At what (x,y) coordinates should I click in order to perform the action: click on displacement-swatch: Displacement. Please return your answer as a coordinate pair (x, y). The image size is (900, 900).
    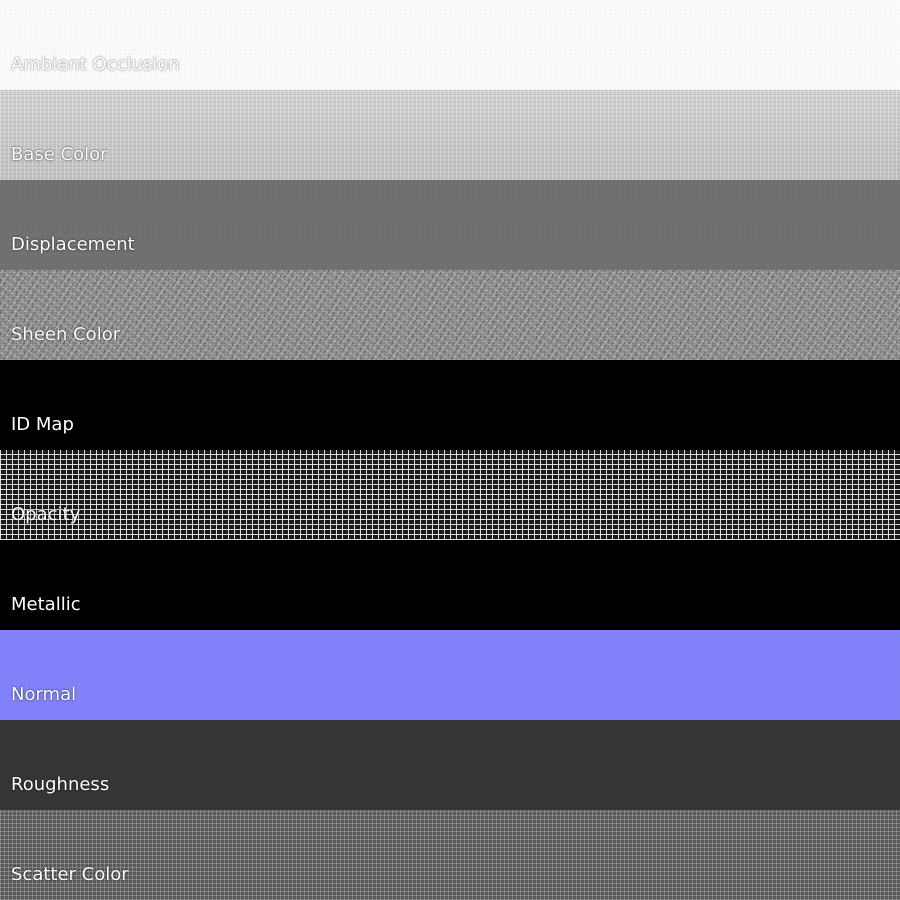
    Looking at the image, I should click on (450, 225).